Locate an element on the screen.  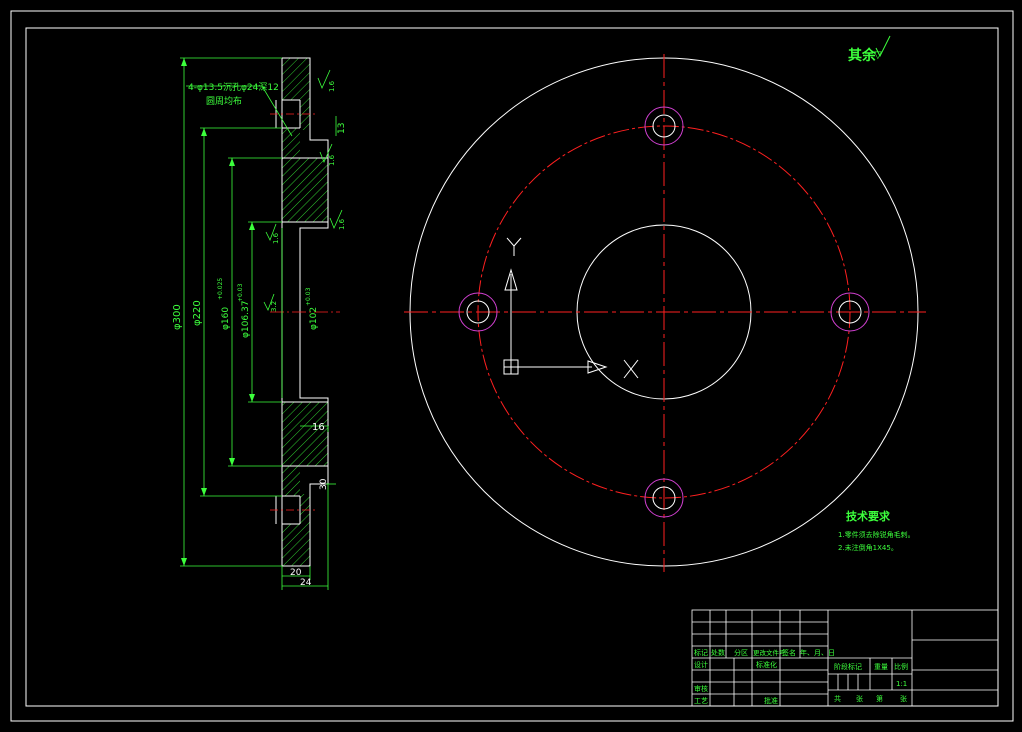
dim-phi160: φ160 is located at coordinates (226, 318).